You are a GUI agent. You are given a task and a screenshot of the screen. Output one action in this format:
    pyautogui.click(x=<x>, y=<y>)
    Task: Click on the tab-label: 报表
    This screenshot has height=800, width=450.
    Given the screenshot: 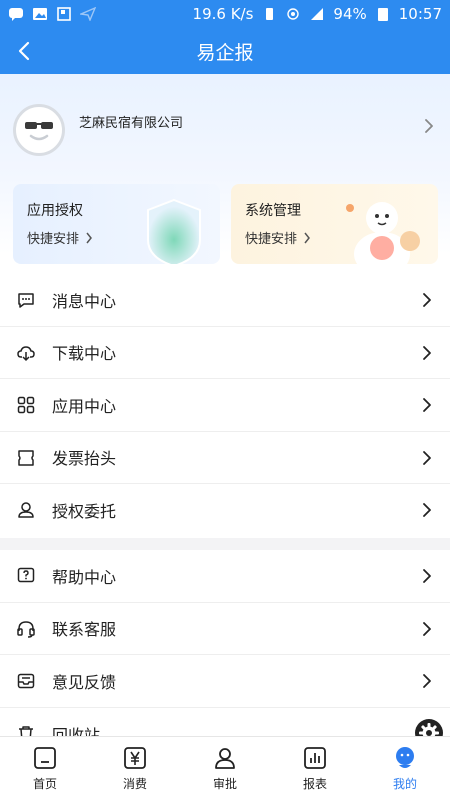 What is the action you would take?
    pyautogui.click(x=314, y=784)
    